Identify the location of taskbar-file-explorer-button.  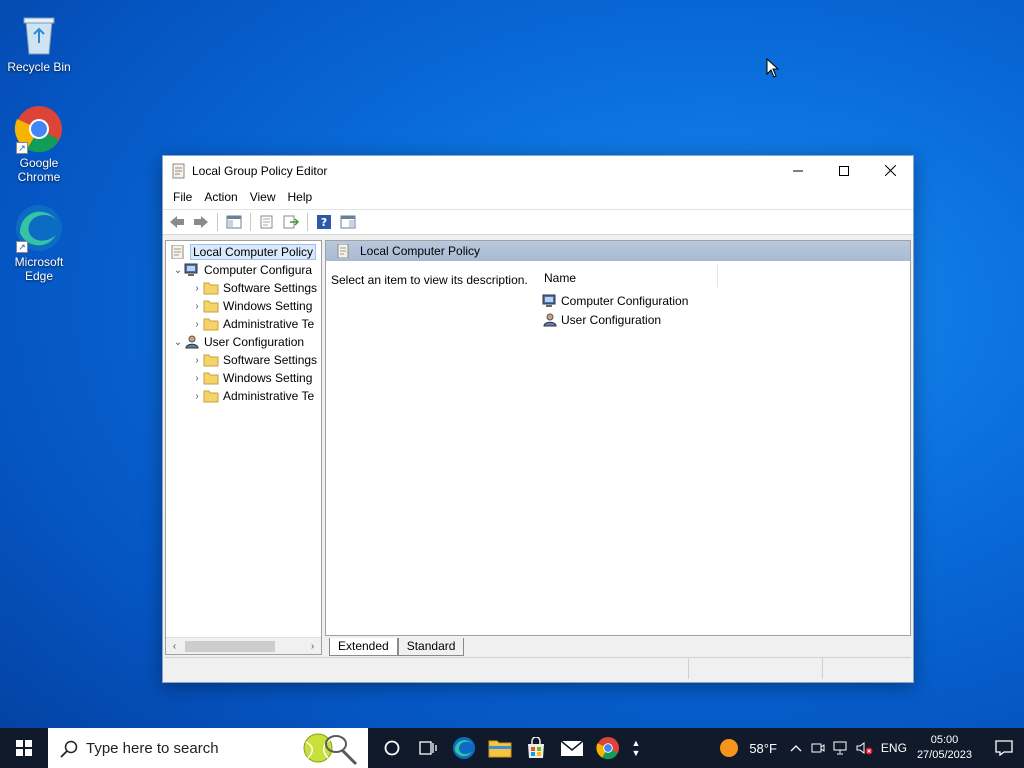
(500, 748).